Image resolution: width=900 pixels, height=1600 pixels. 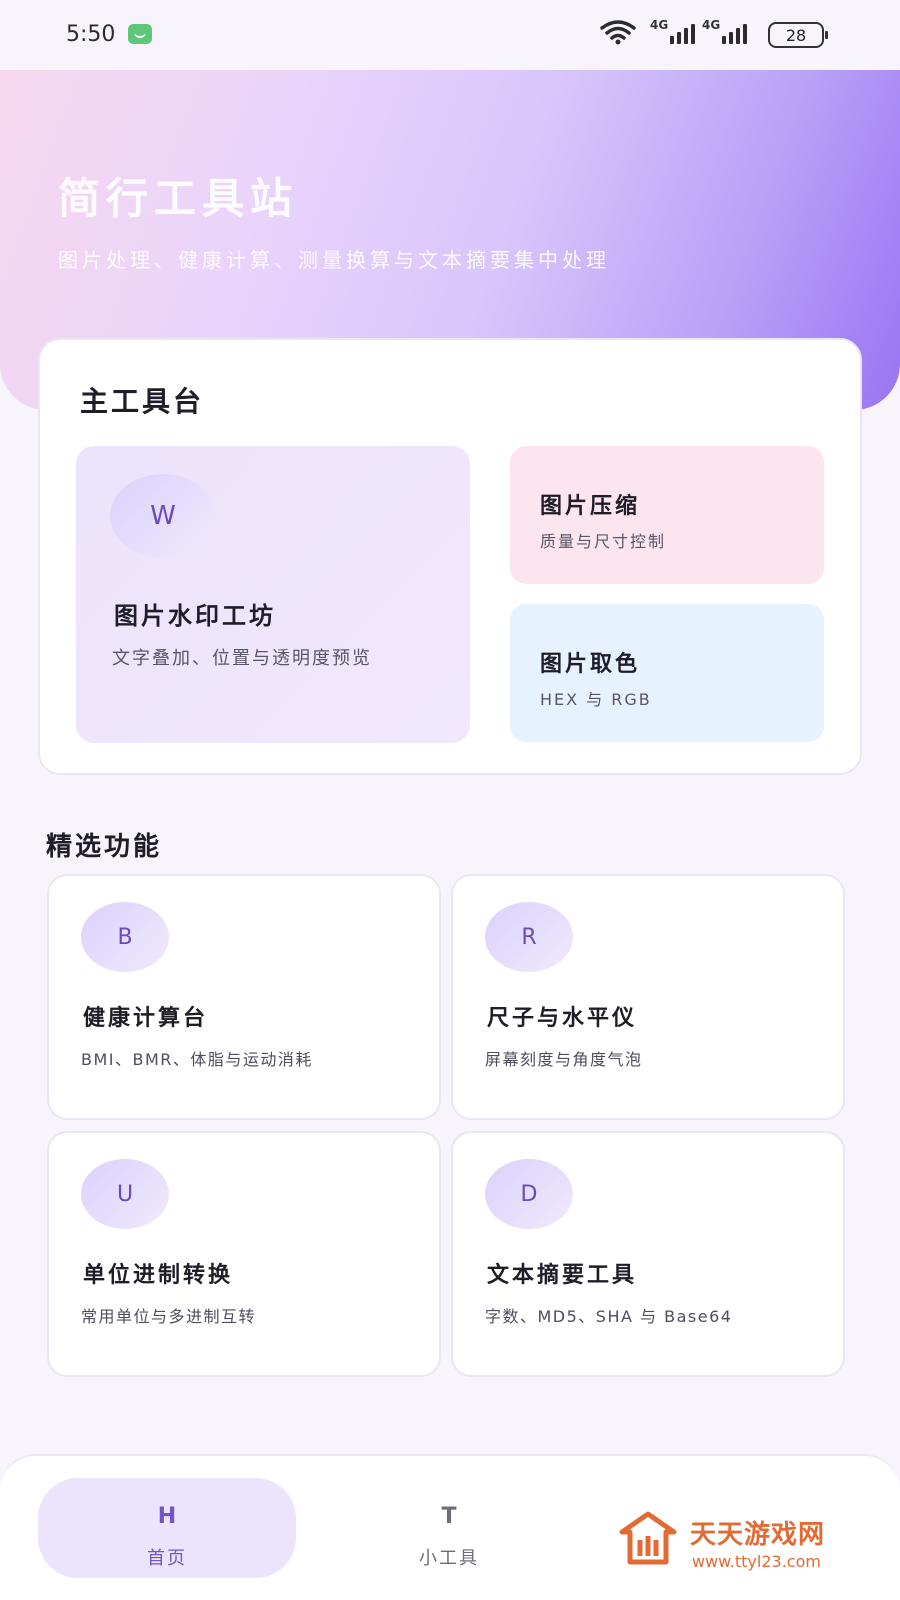 I want to click on battery-level: 28, so click(x=796, y=35).